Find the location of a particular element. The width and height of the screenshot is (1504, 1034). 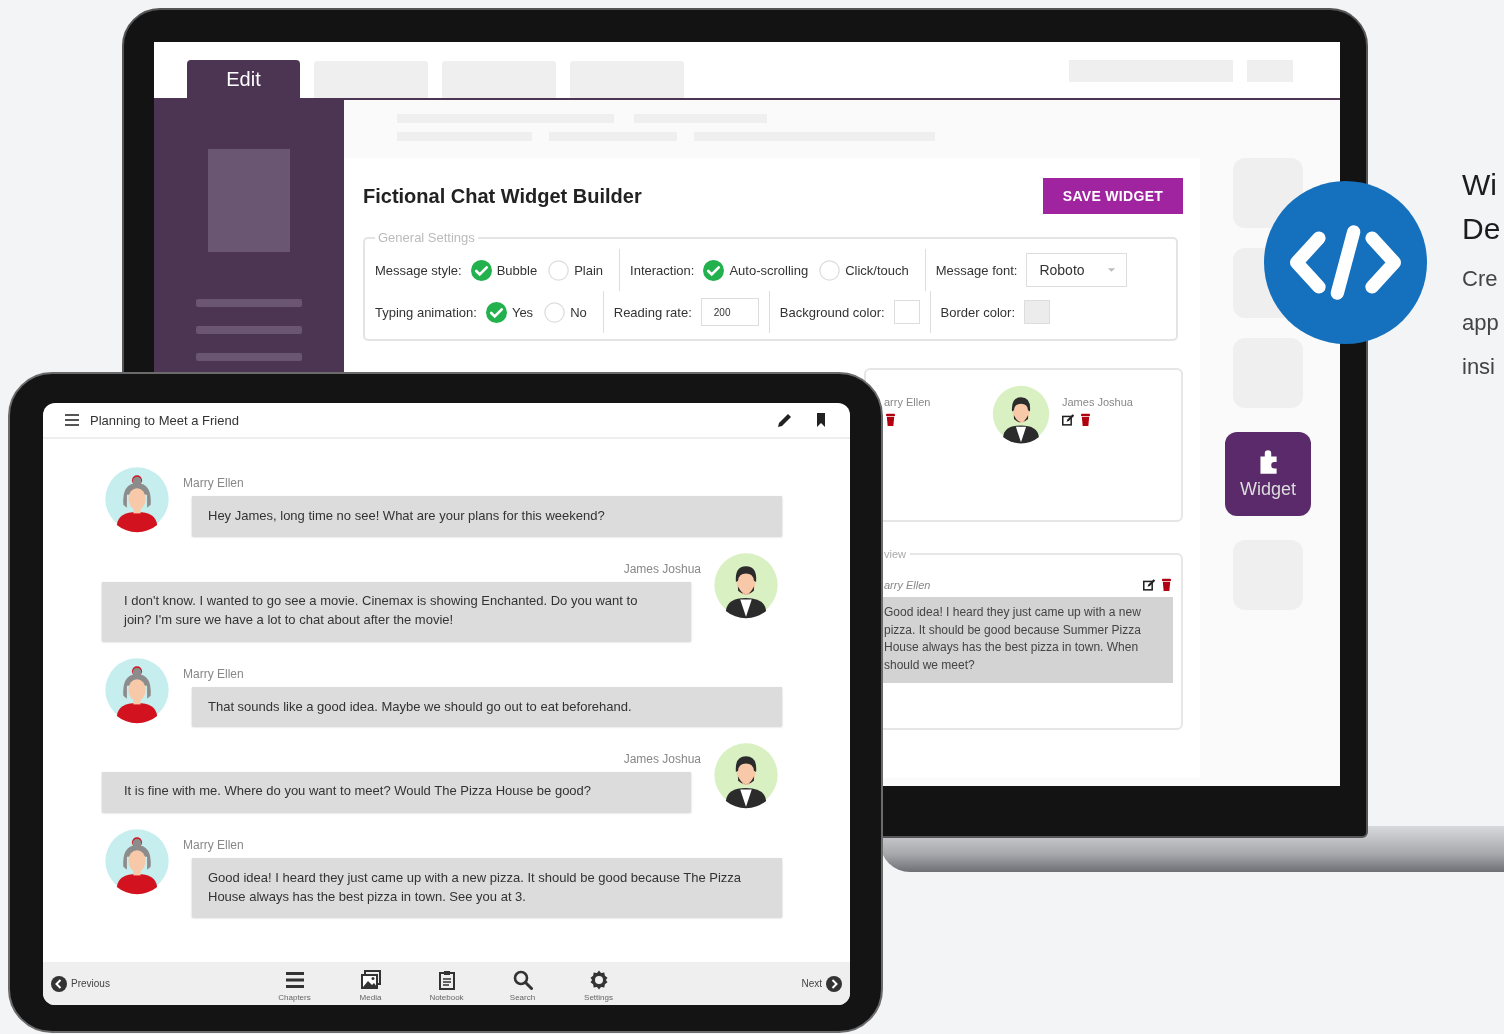

next-button: Next is located at coordinates (821, 983).